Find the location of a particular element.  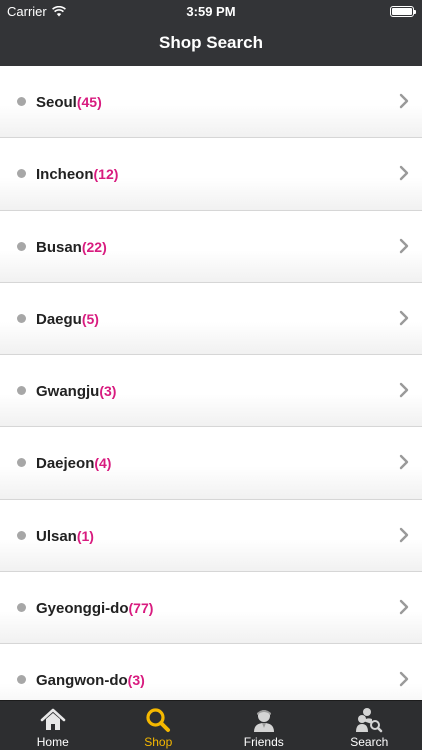

shop-count: (12) is located at coordinates (106, 174).